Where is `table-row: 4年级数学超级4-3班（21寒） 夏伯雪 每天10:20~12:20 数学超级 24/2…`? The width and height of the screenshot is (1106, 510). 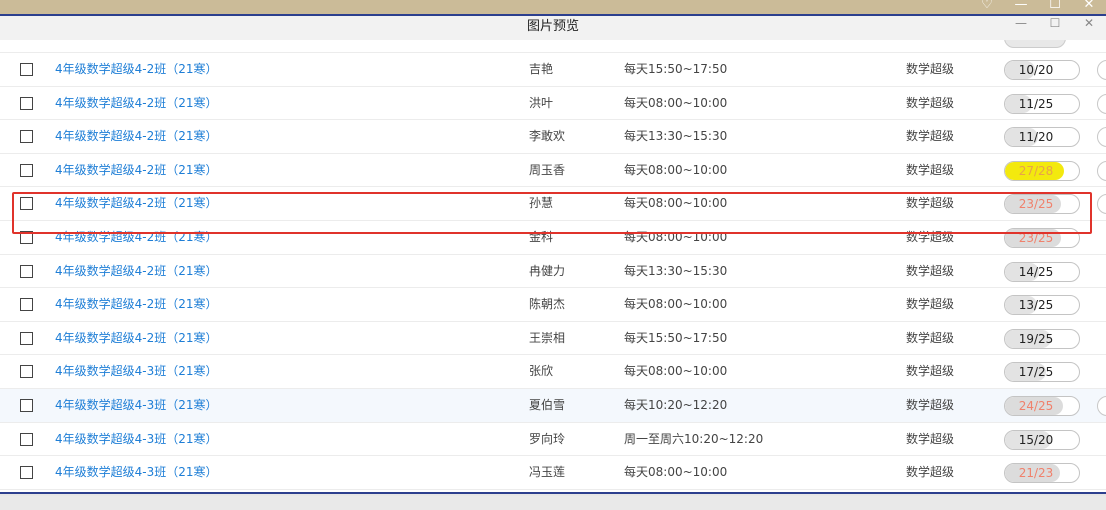
table-row: 4年级数学超级4-3班（21寒） 夏伯雪 每天10:20~12:20 数学超级 24/2… is located at coordinates (553, 406).